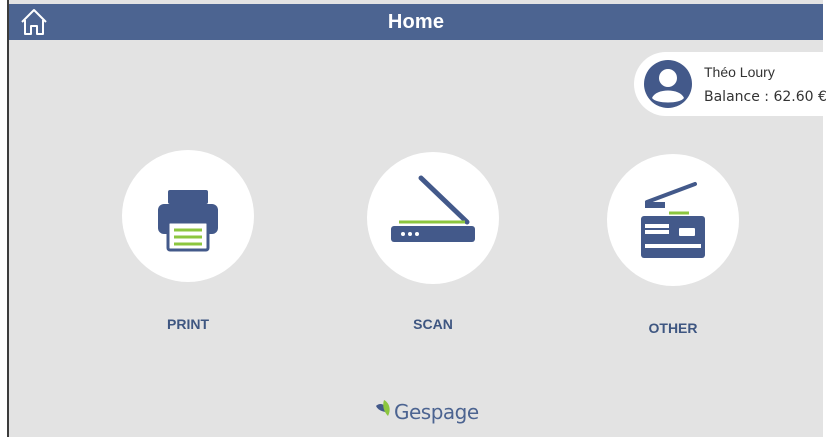 The width and height of the screenshot is (827, 437). Describe the element at coordinates (433, 324) in the screenshot. I see `scan-label: SCAN` at that location.